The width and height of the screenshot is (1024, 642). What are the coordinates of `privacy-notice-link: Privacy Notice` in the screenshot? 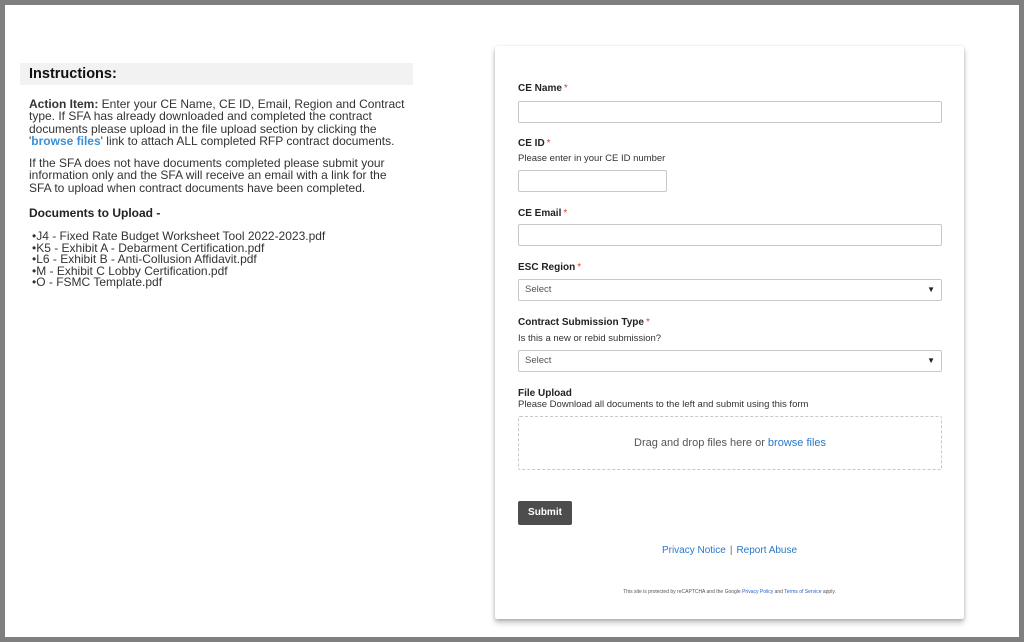 It's located at (694, 550).